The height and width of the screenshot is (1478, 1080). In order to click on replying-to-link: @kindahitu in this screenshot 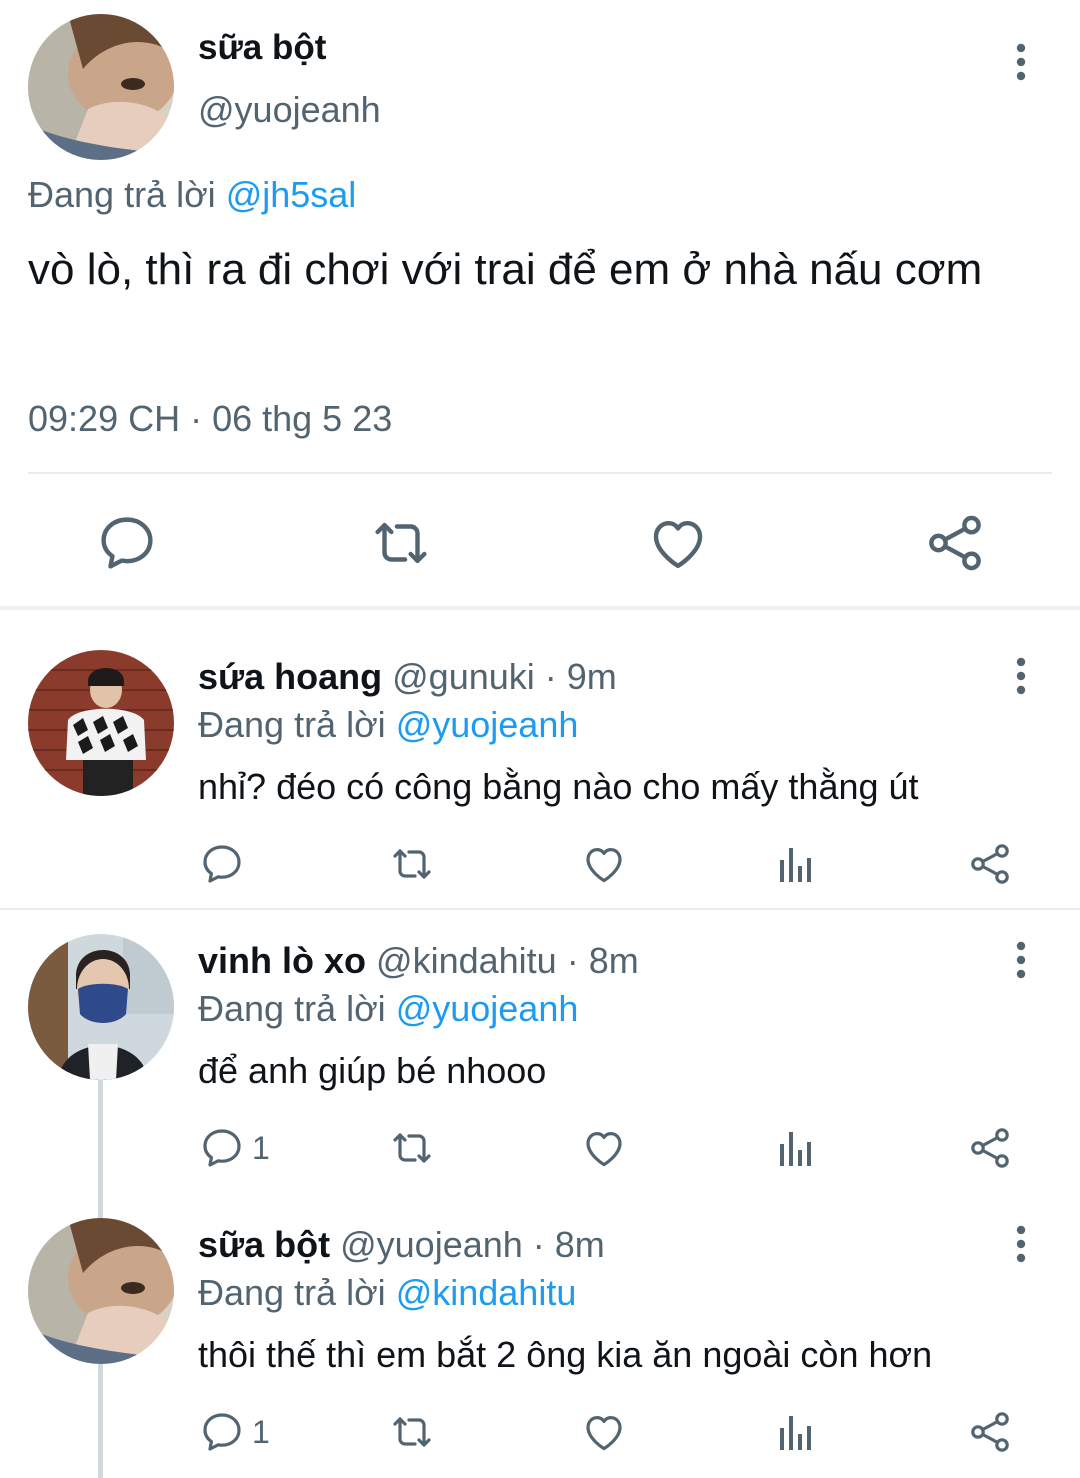, I will do `click(486, 1292)`.